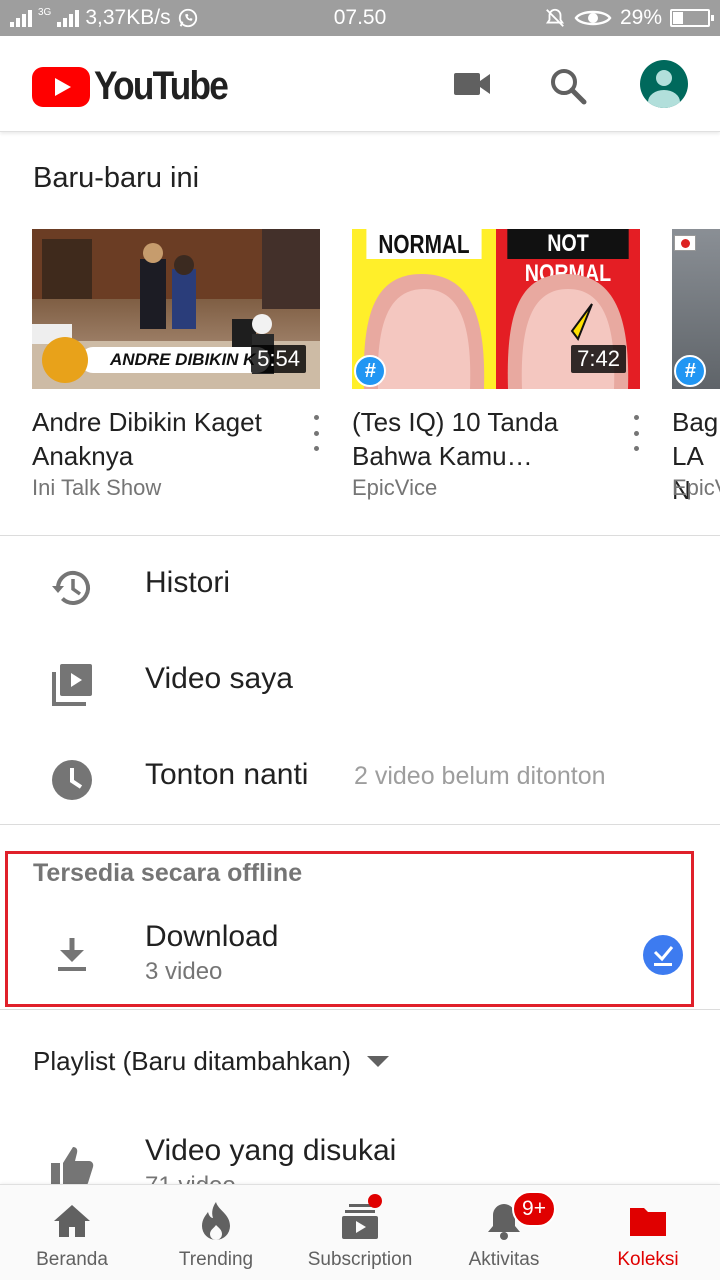 The image size is (720, 1280). What do you see at coordinates (21, 18) in the screenshot?
I see `signal-icon` at bounding box center [21, 18].